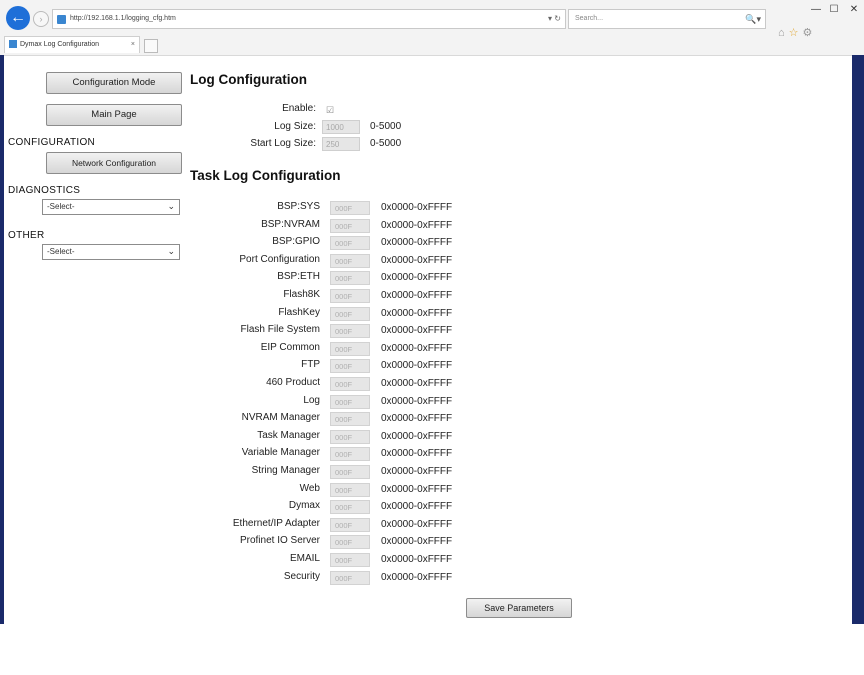  I want to click on maximize-button: ☐, so click(834, 9).